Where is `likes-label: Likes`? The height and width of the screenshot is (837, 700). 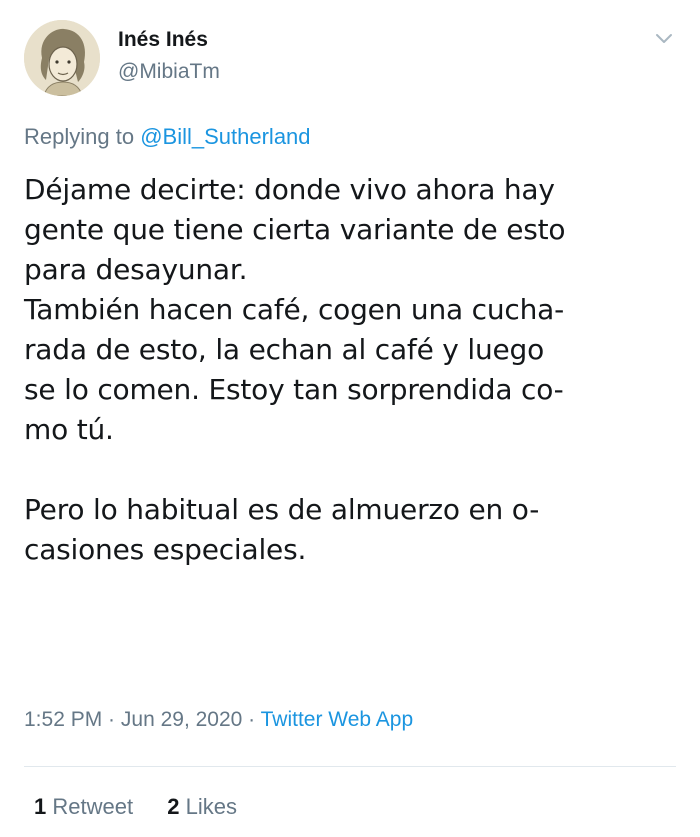 likes-label: Likes is located at coordinates (211, 806).